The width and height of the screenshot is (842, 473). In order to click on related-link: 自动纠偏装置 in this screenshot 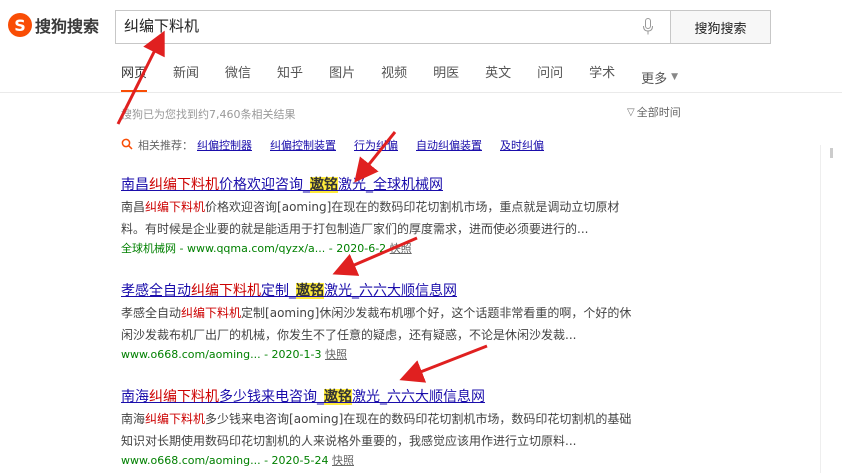, I will do `click(449, 145)`.